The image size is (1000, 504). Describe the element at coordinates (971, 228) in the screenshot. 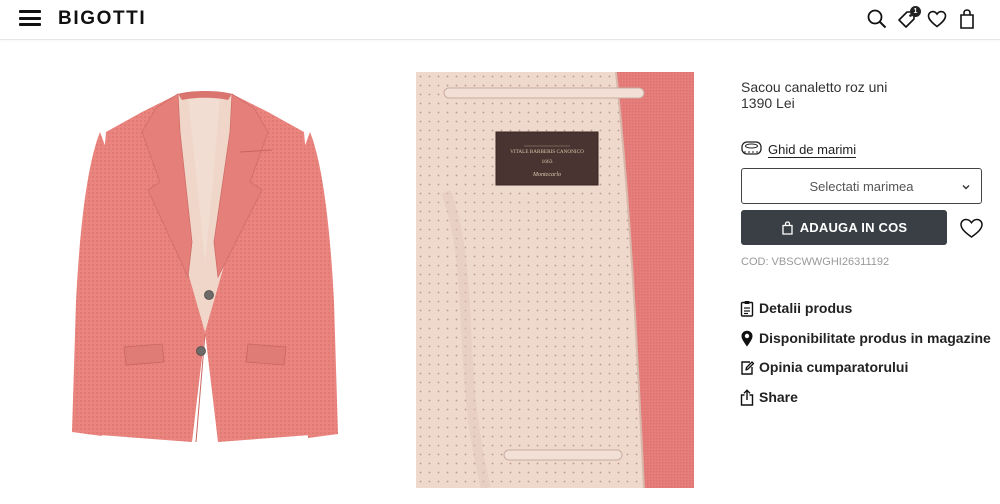

I see `add-to-wishlist-button` at that location.